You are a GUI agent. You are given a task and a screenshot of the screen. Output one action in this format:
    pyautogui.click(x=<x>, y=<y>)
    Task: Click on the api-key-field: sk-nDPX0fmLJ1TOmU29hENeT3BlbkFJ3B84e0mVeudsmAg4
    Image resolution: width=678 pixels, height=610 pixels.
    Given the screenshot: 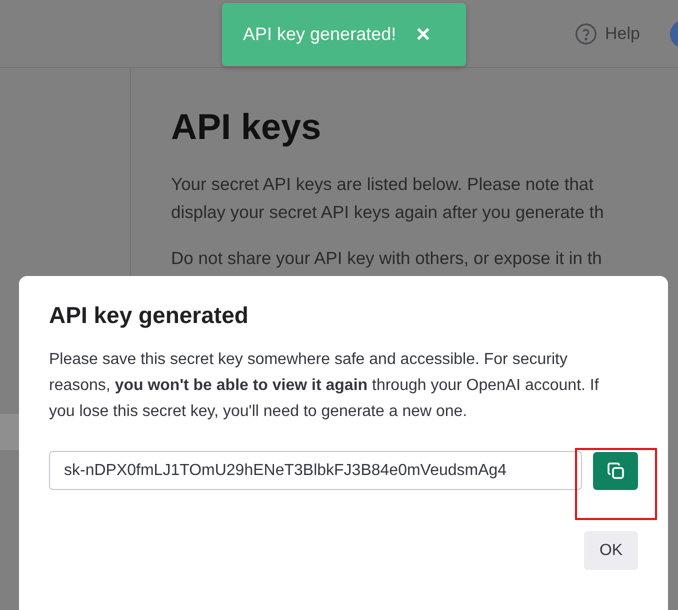 What is the action you would take?
    pyautogui.click(x=315, y=470)
    